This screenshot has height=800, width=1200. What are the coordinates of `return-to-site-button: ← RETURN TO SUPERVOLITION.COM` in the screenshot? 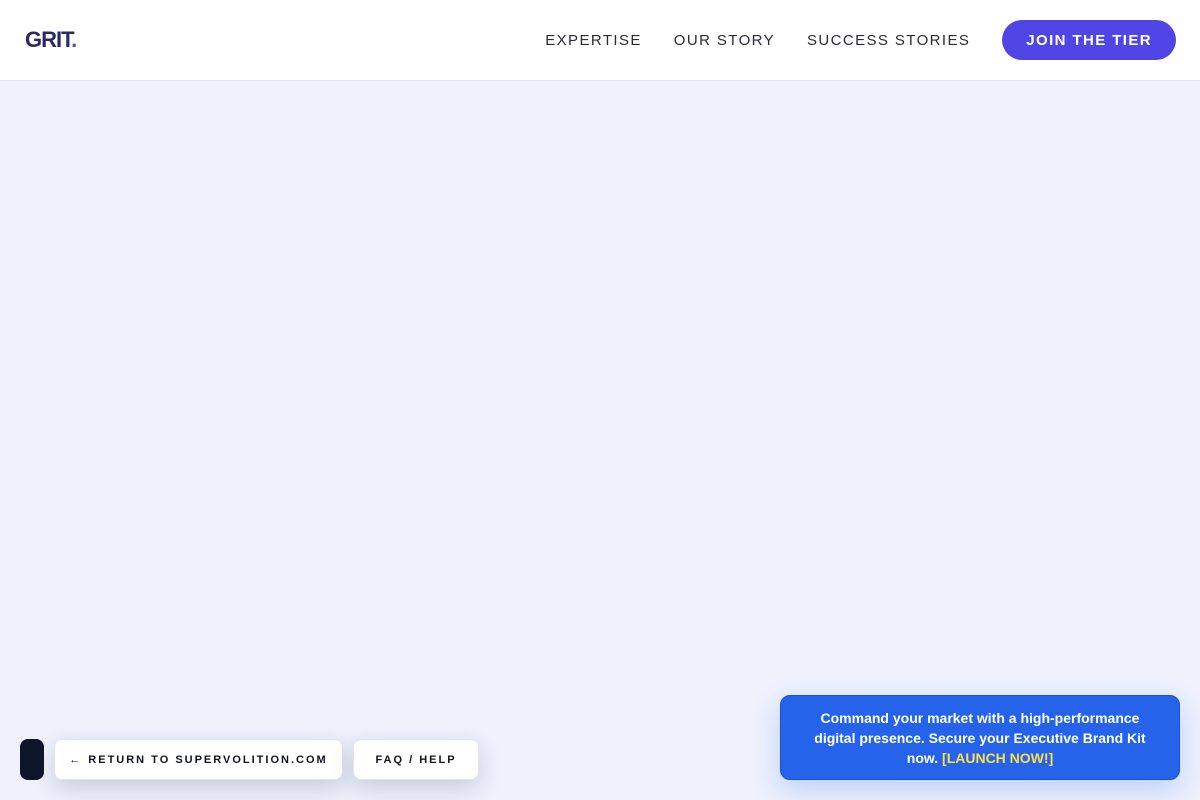 It's located at (198, 759).